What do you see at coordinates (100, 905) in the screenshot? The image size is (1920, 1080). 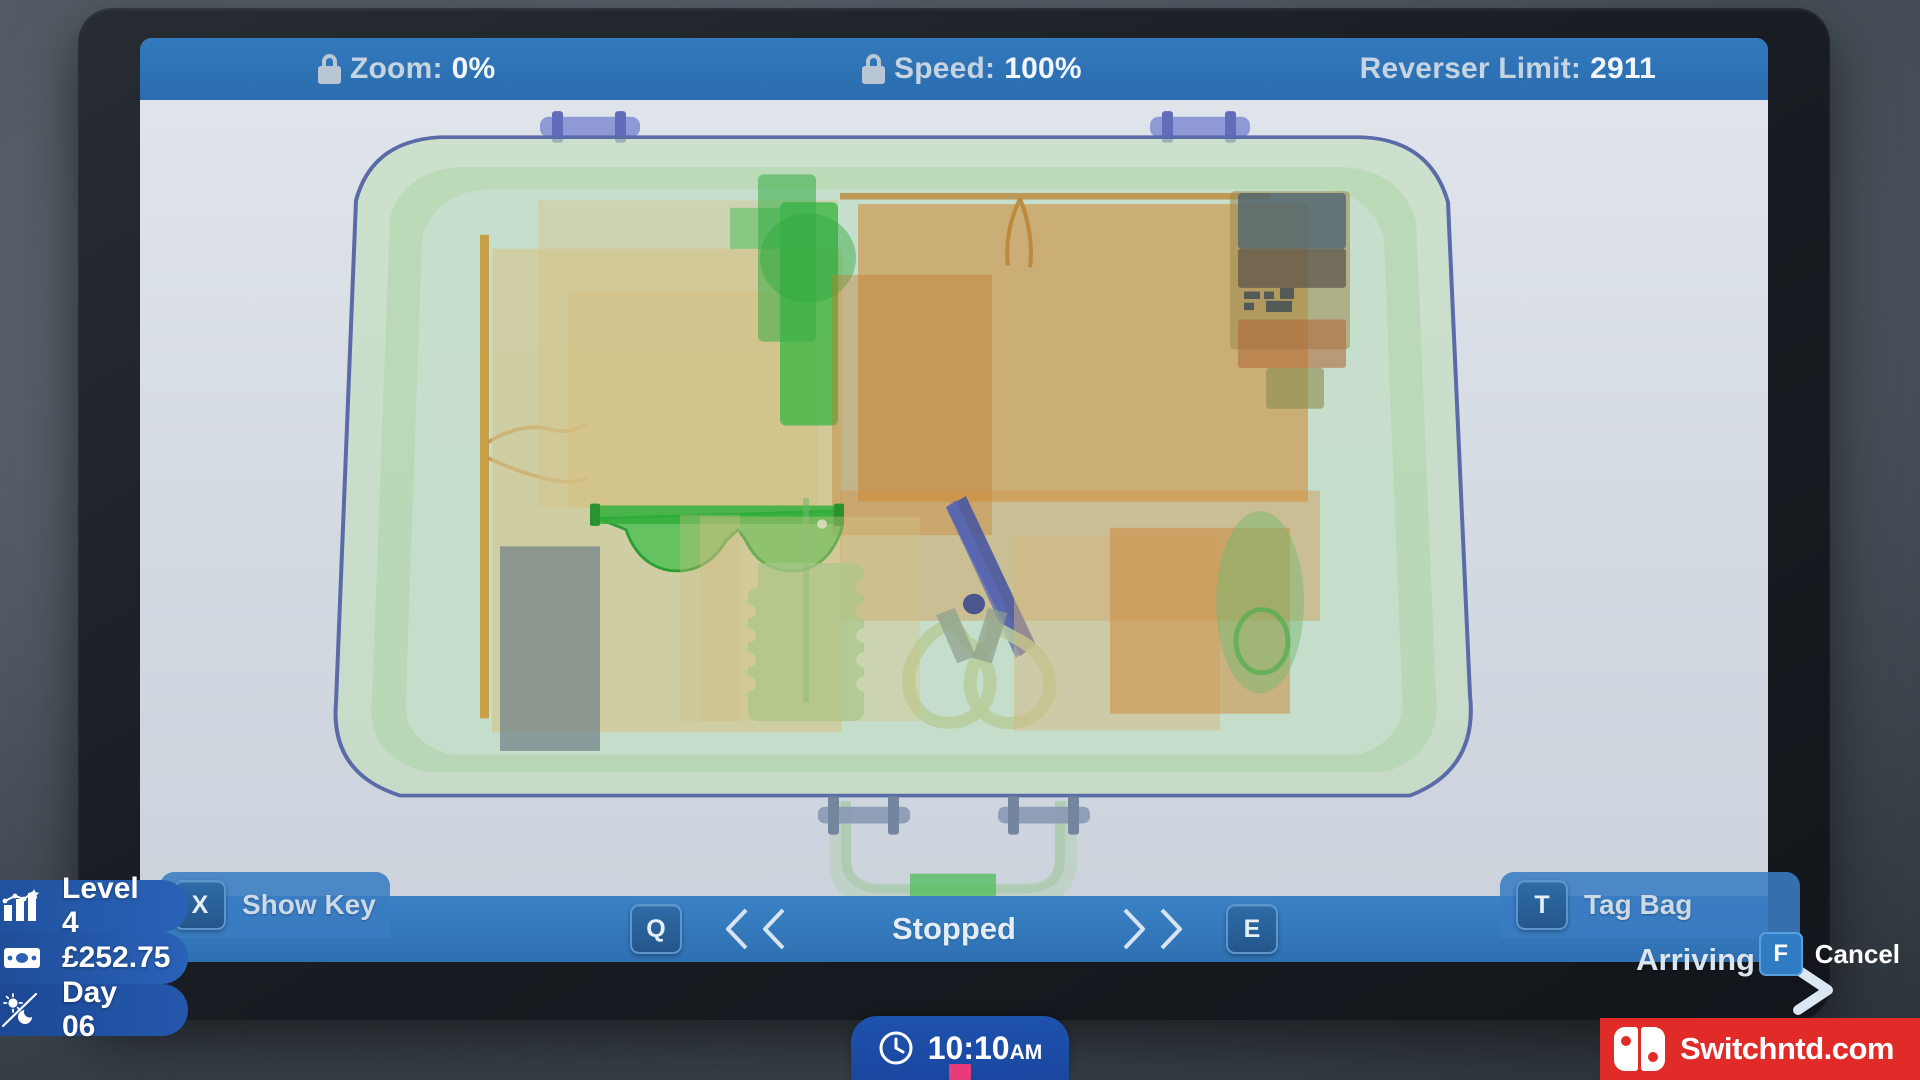 I see `level-label: Level 4` at bounding box center [100, 905].